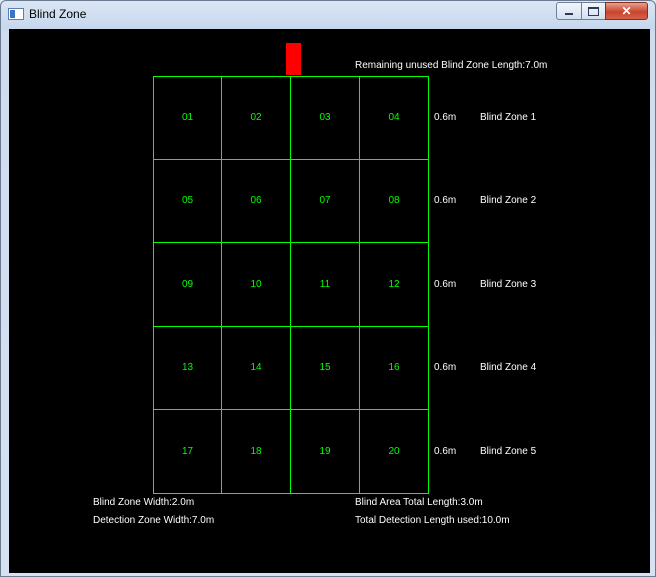  I want to click on zone-cell-17: 17, so click(187, 451).